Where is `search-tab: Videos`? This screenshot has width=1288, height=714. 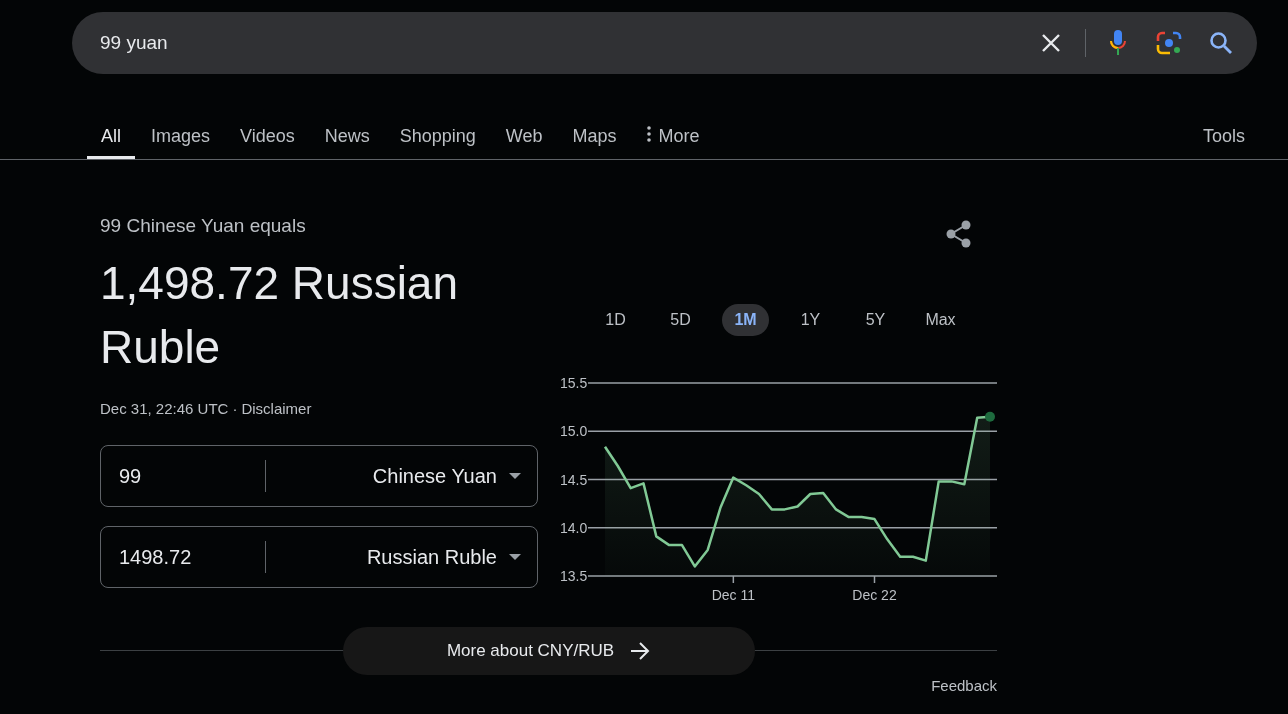 search-tab: Videos is located at coordinates (267, 141).